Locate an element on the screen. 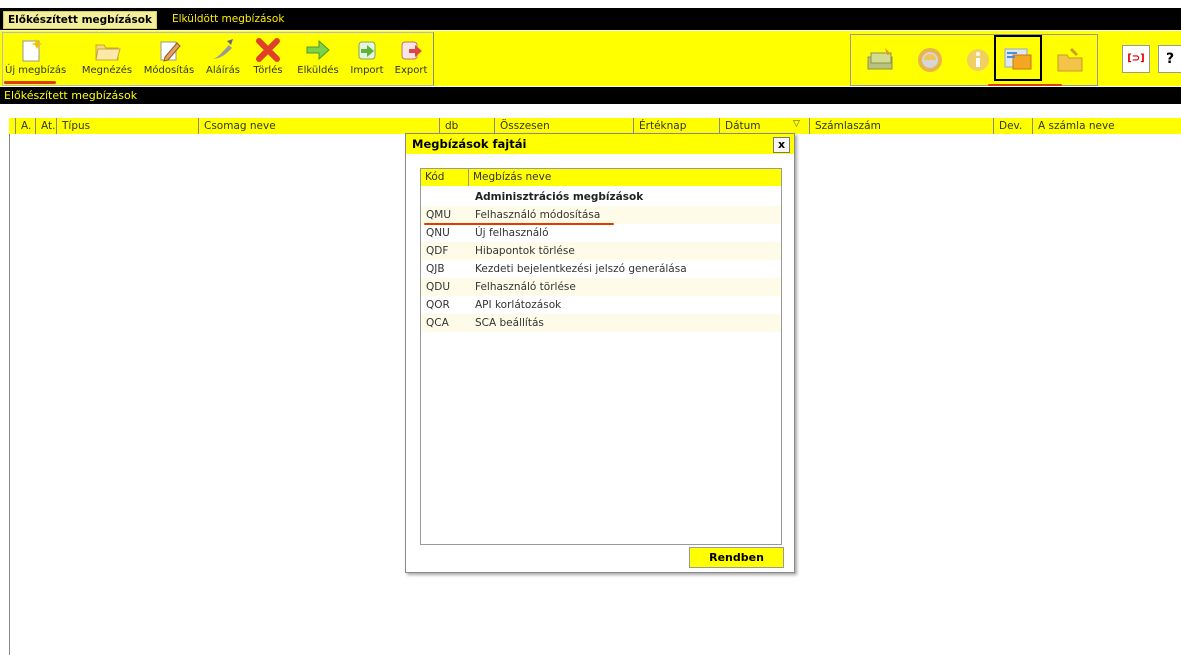 The image size is (1181, 655). modify-button: Módosítás is located at coordinates (169, 55).